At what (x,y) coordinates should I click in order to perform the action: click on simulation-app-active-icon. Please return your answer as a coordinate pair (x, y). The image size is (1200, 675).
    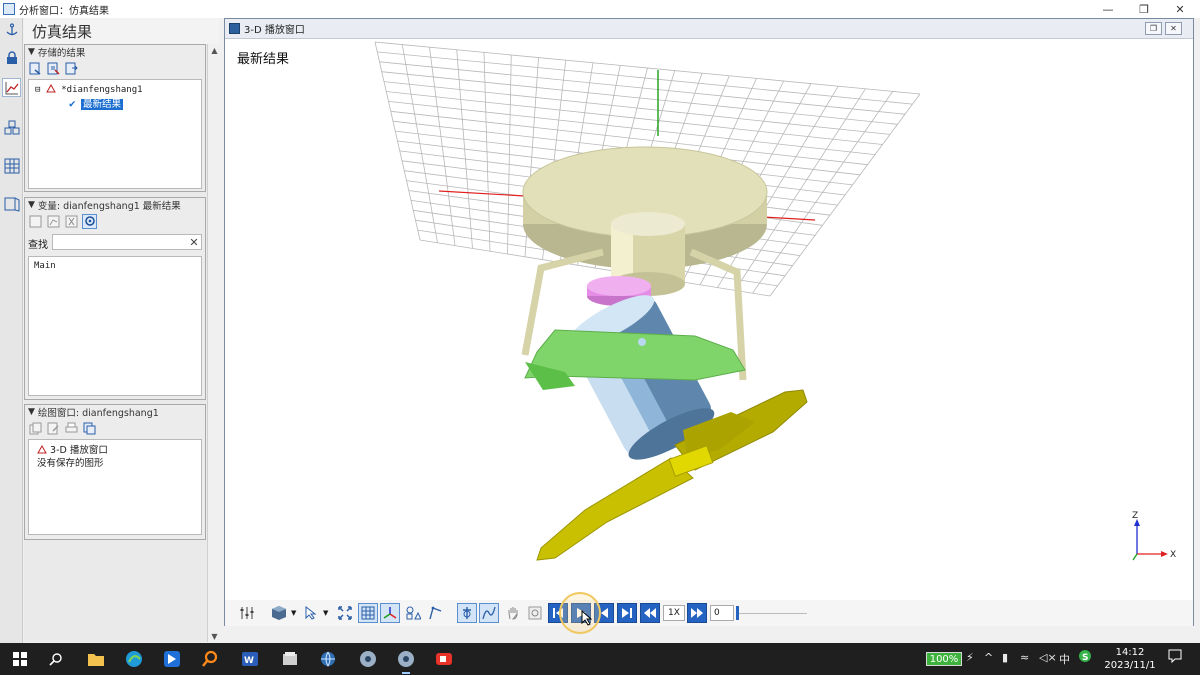
    Looking at the image, I should click on (406, 660).